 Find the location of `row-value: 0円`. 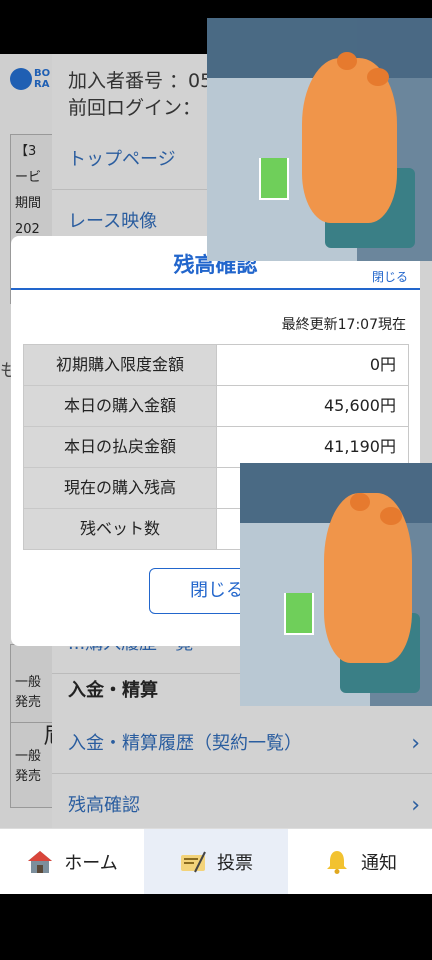

row-value: 0円 is located at coordinates (382, 364).